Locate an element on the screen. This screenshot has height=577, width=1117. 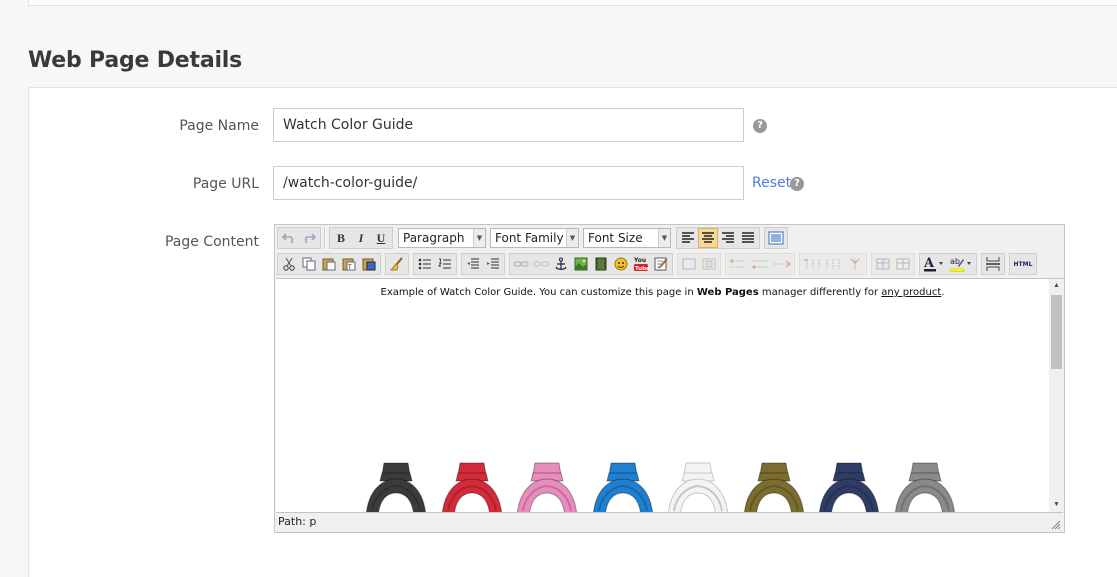
align-justify-icon is located at coordinates (748, 238).